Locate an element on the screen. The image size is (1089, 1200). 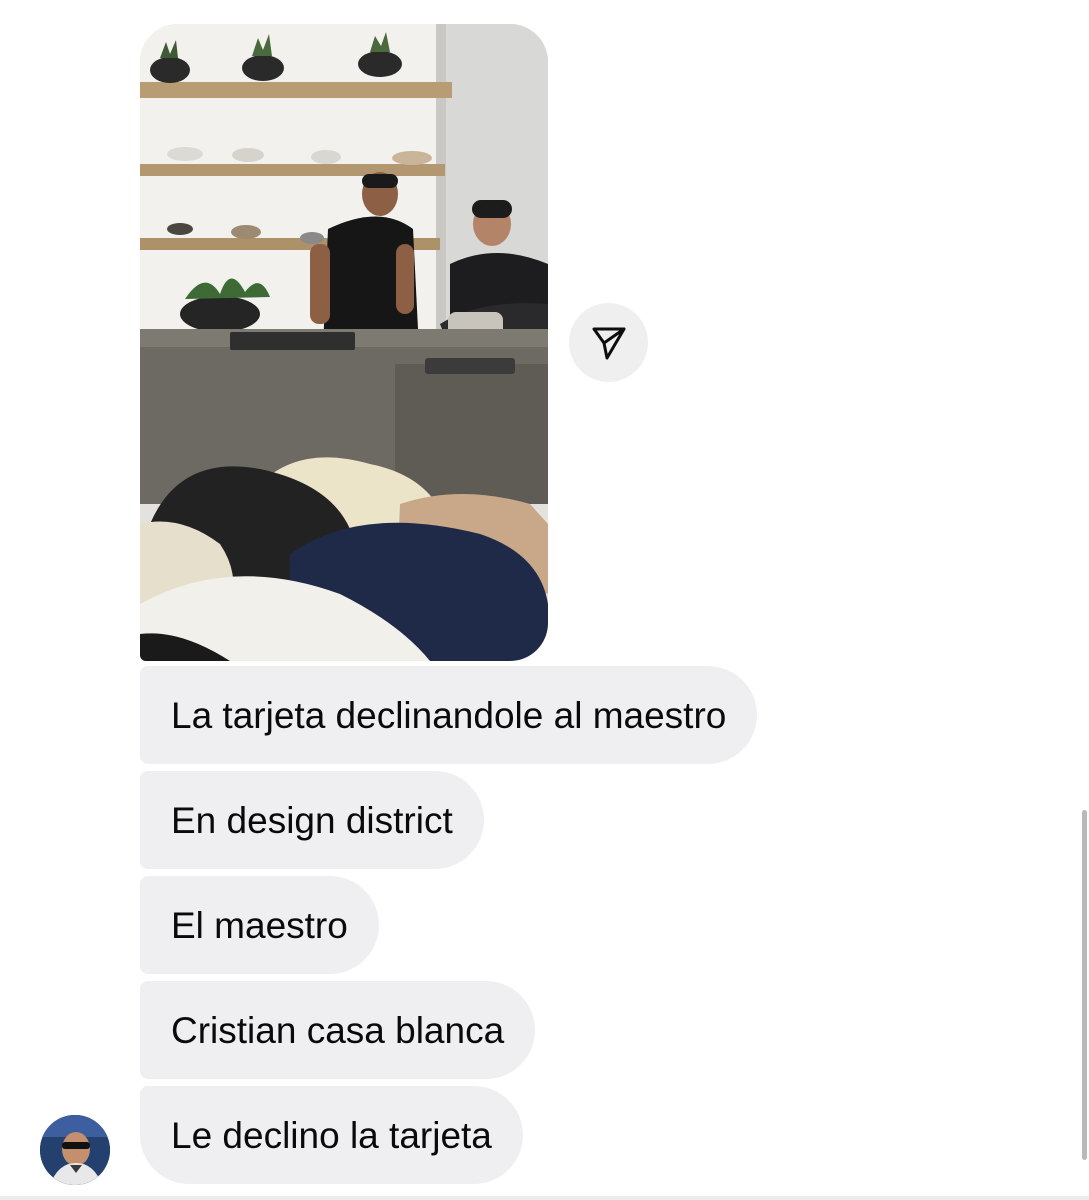
message-bubble: En design district is located at coordinates (312, 820).